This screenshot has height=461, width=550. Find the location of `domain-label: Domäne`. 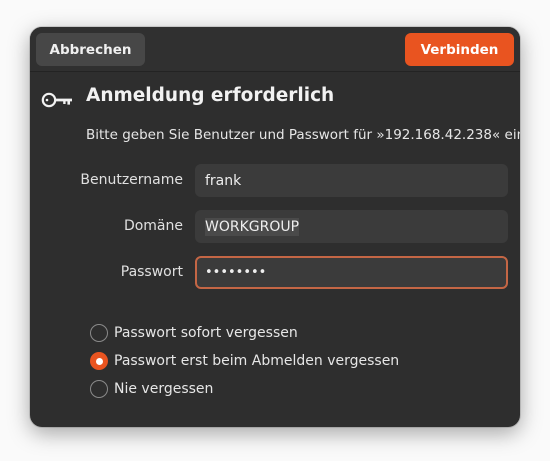

domain-label: Domäne is located at coordinates (153, 226).